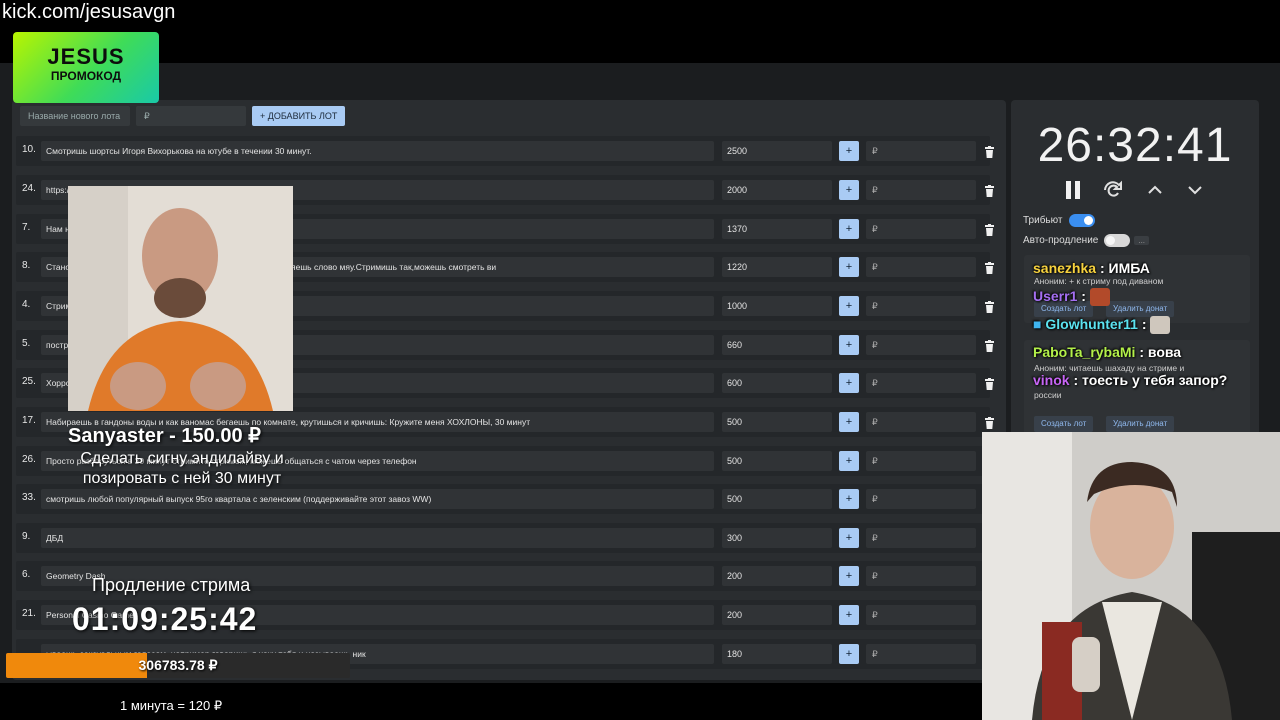  I want to click on chat-username: Userr1, so click(1055, 296).